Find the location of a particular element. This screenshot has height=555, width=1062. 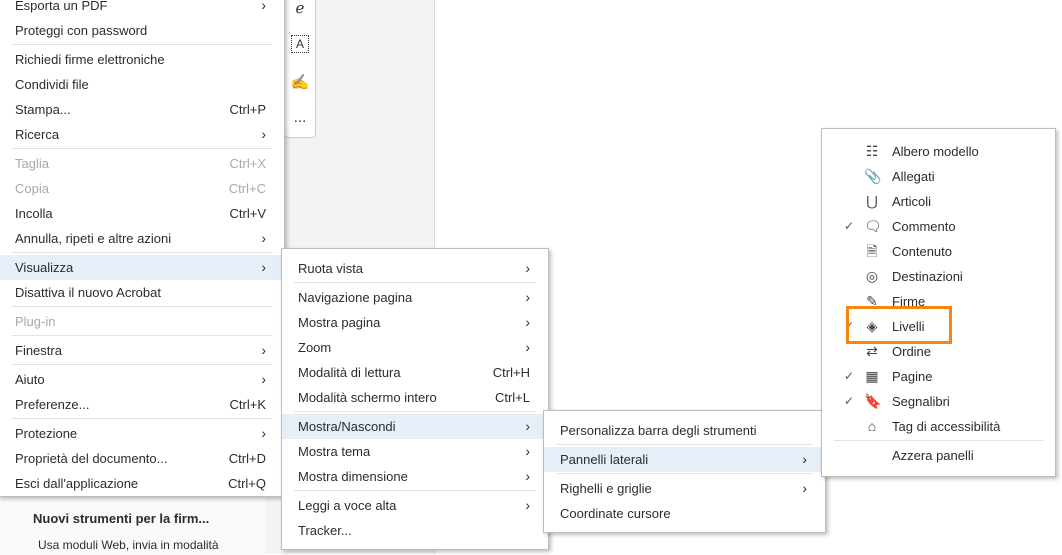

menu-item-protezione: Protezione › is located at coordinates (142, 433).